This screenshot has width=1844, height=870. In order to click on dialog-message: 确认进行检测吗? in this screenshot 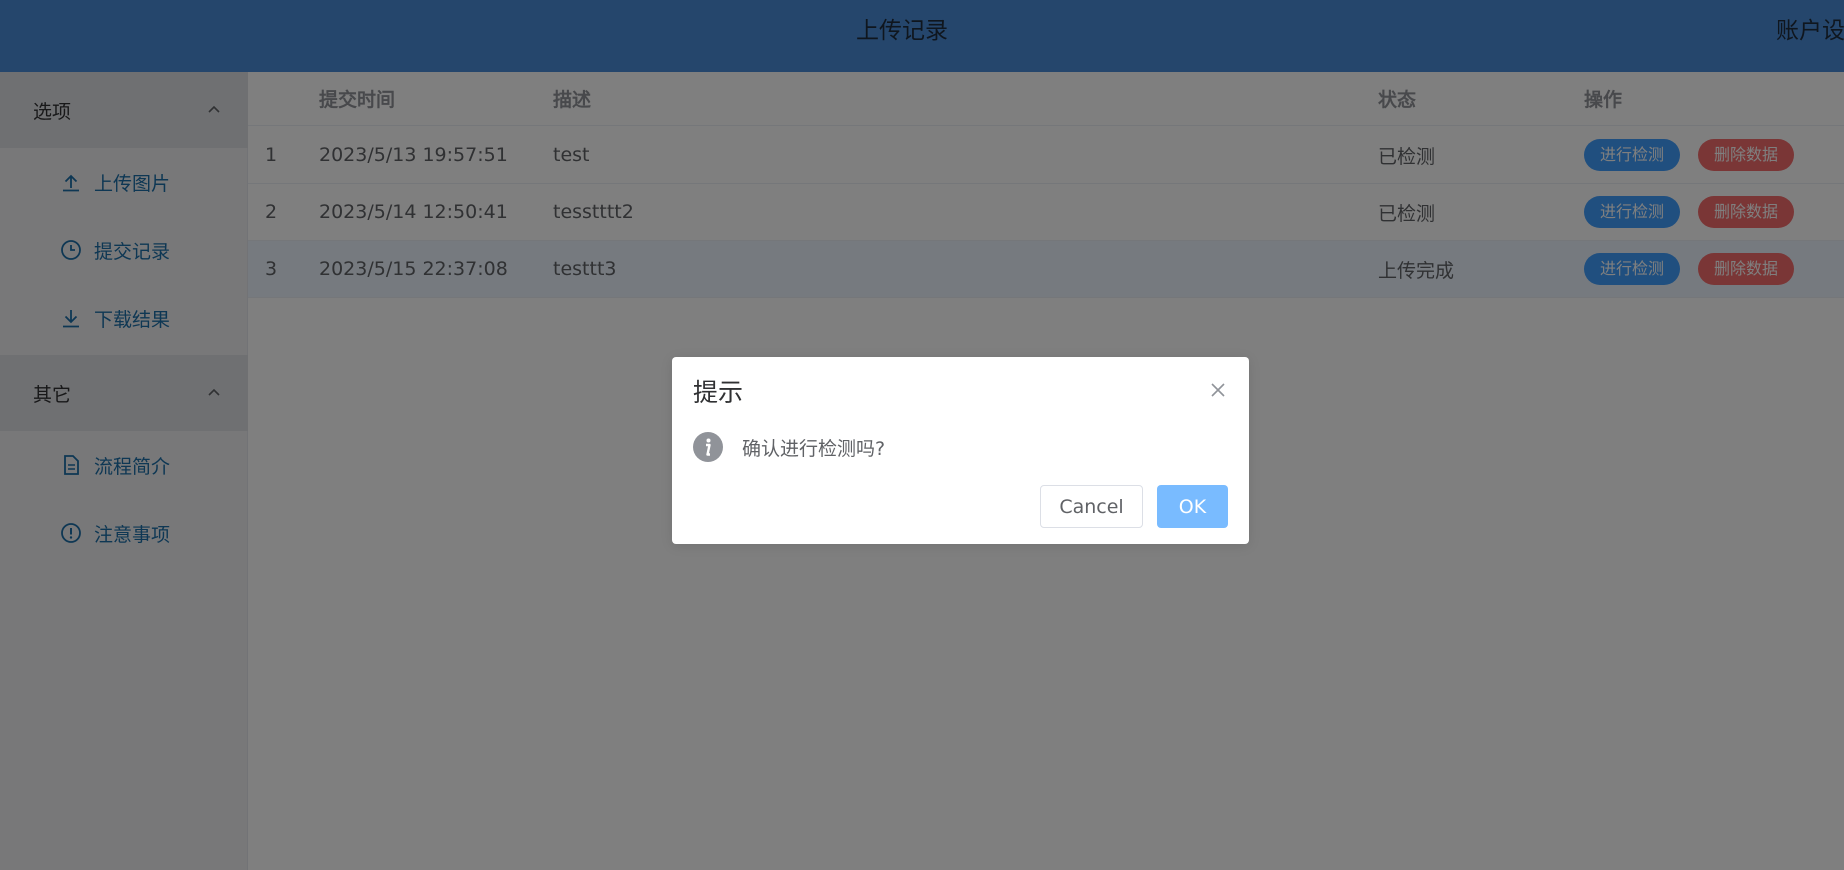, I will do `click(814, 448)`.